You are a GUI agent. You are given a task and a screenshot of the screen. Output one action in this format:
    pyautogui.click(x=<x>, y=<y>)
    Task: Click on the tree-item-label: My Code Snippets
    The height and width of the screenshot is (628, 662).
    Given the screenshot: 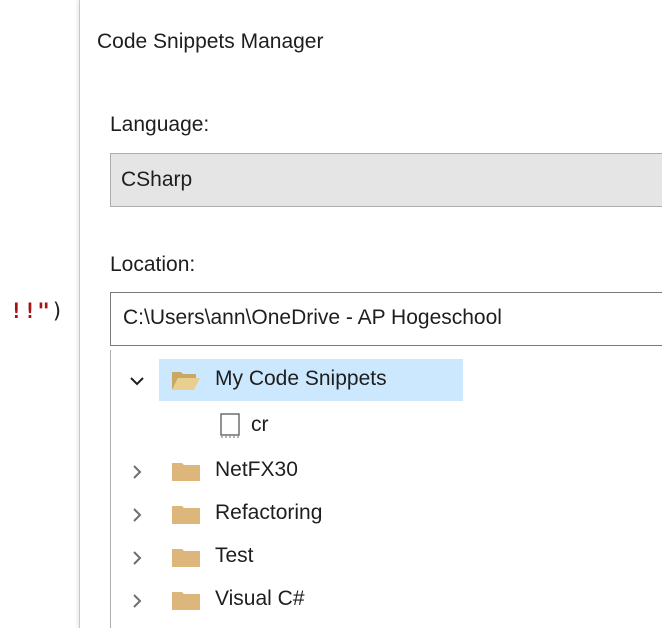 What is the action you would take?
    pyautogui.click(x=301, y=378)
    